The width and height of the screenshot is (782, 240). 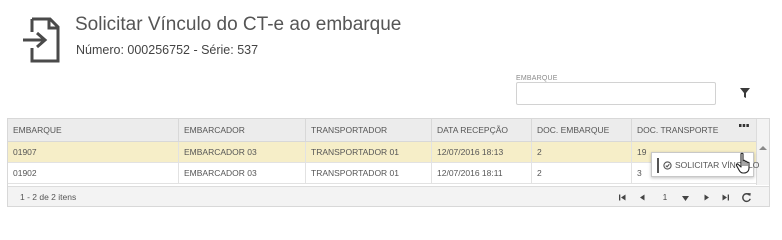 I want to click on column-header-doc-embarque: DOC. EMBARQUE, so click(x=581, y=130).